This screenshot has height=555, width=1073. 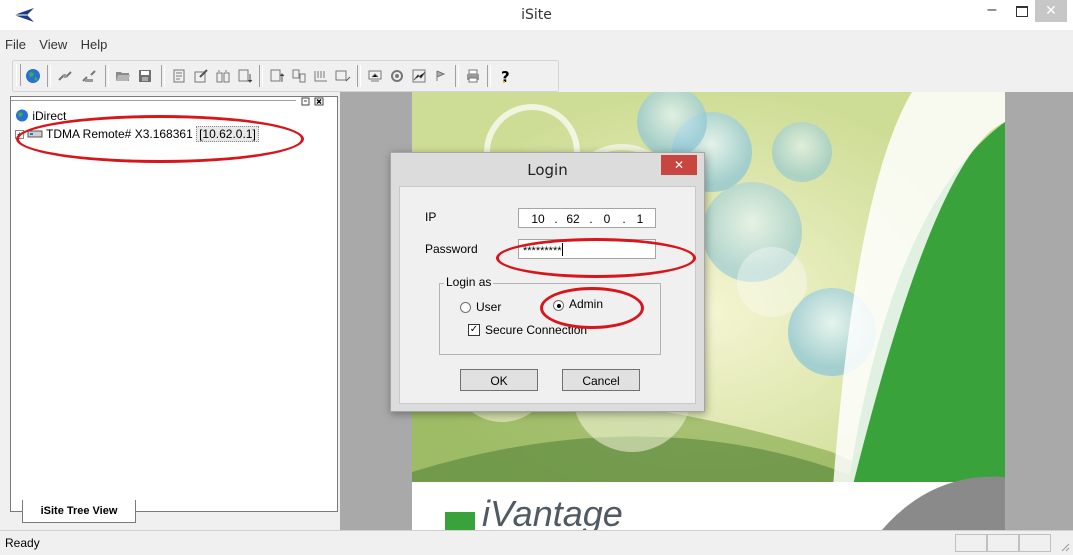 I want to click on chart-icon, so click(x=419, y=76).